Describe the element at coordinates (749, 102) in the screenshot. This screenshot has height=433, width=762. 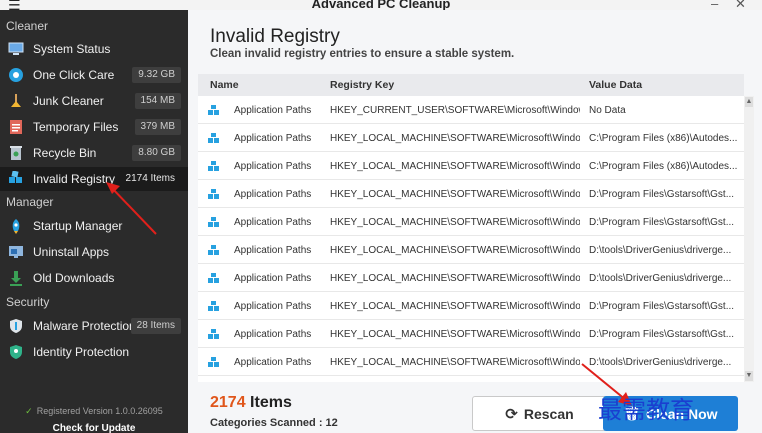
I see `scroll-up-icon: ▲` at that location.